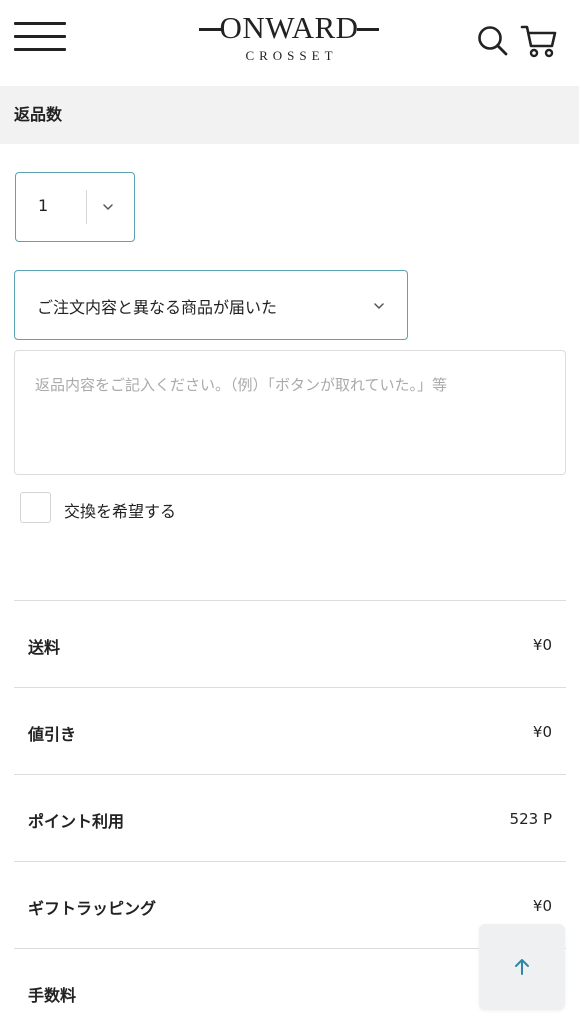  What do you see at coordinates (289, 28) in the screenshot?
I see `logo-main-text: ONWARD` at bounding box center [289, 28].